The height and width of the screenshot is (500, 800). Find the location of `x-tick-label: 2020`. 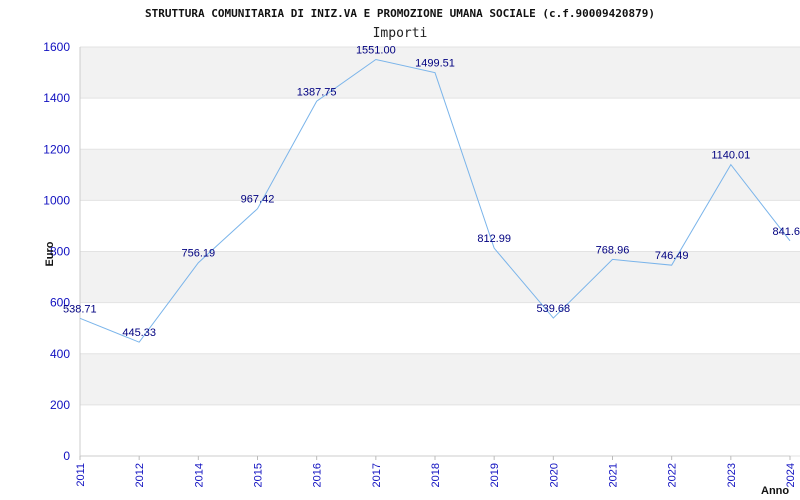

x-tick-label: 2020 is located at coordinates (554, 475).